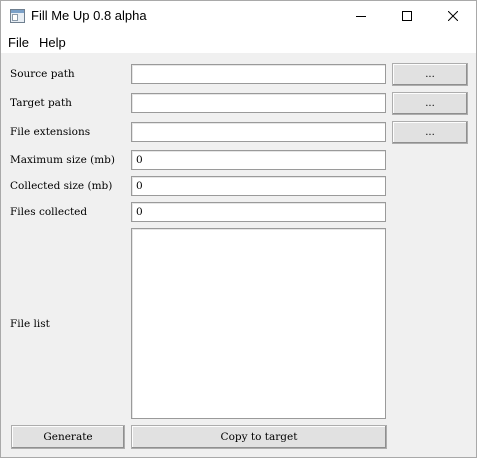 This screenshot has height=458, width=477. What do you see at coordinates (41, 103) in the screenshot?
I see `target-path-label: Target path` at bounding box center [41, 103].